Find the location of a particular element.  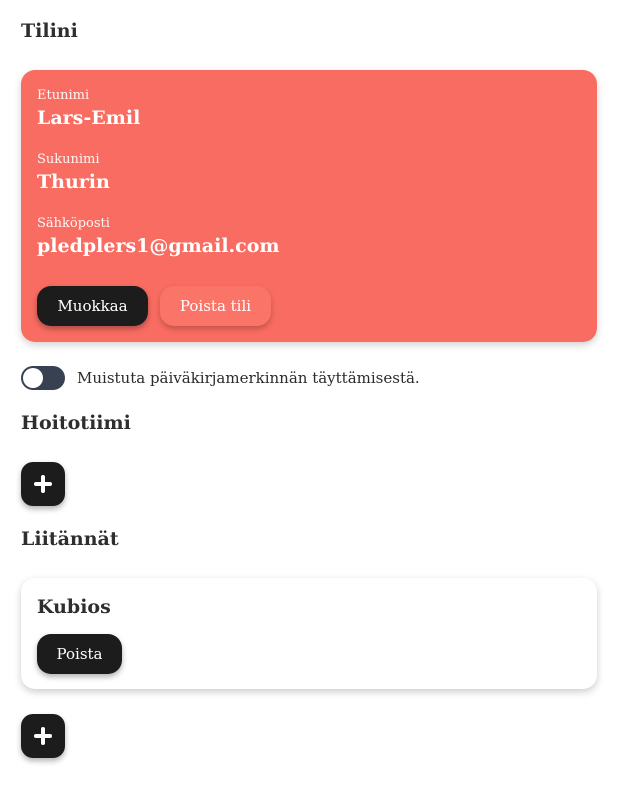

last-name-label: Sukunimi is located at coordinates (68, 159).